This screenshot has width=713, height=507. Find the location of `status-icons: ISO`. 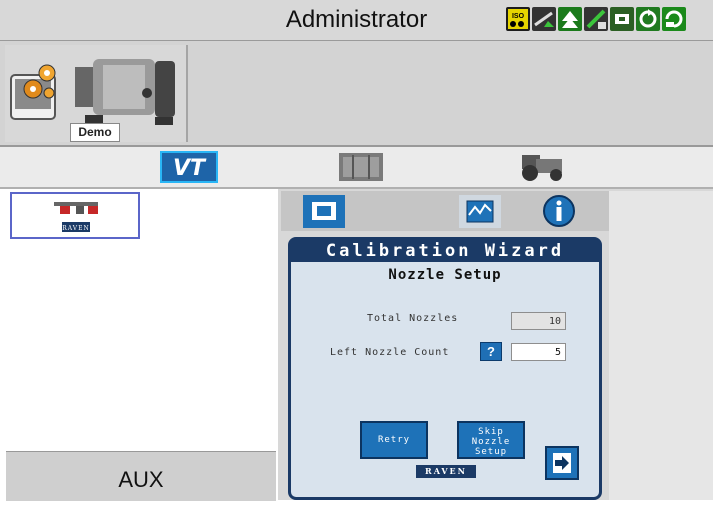

status-icons: ISO is located at coordinates (596, 20).